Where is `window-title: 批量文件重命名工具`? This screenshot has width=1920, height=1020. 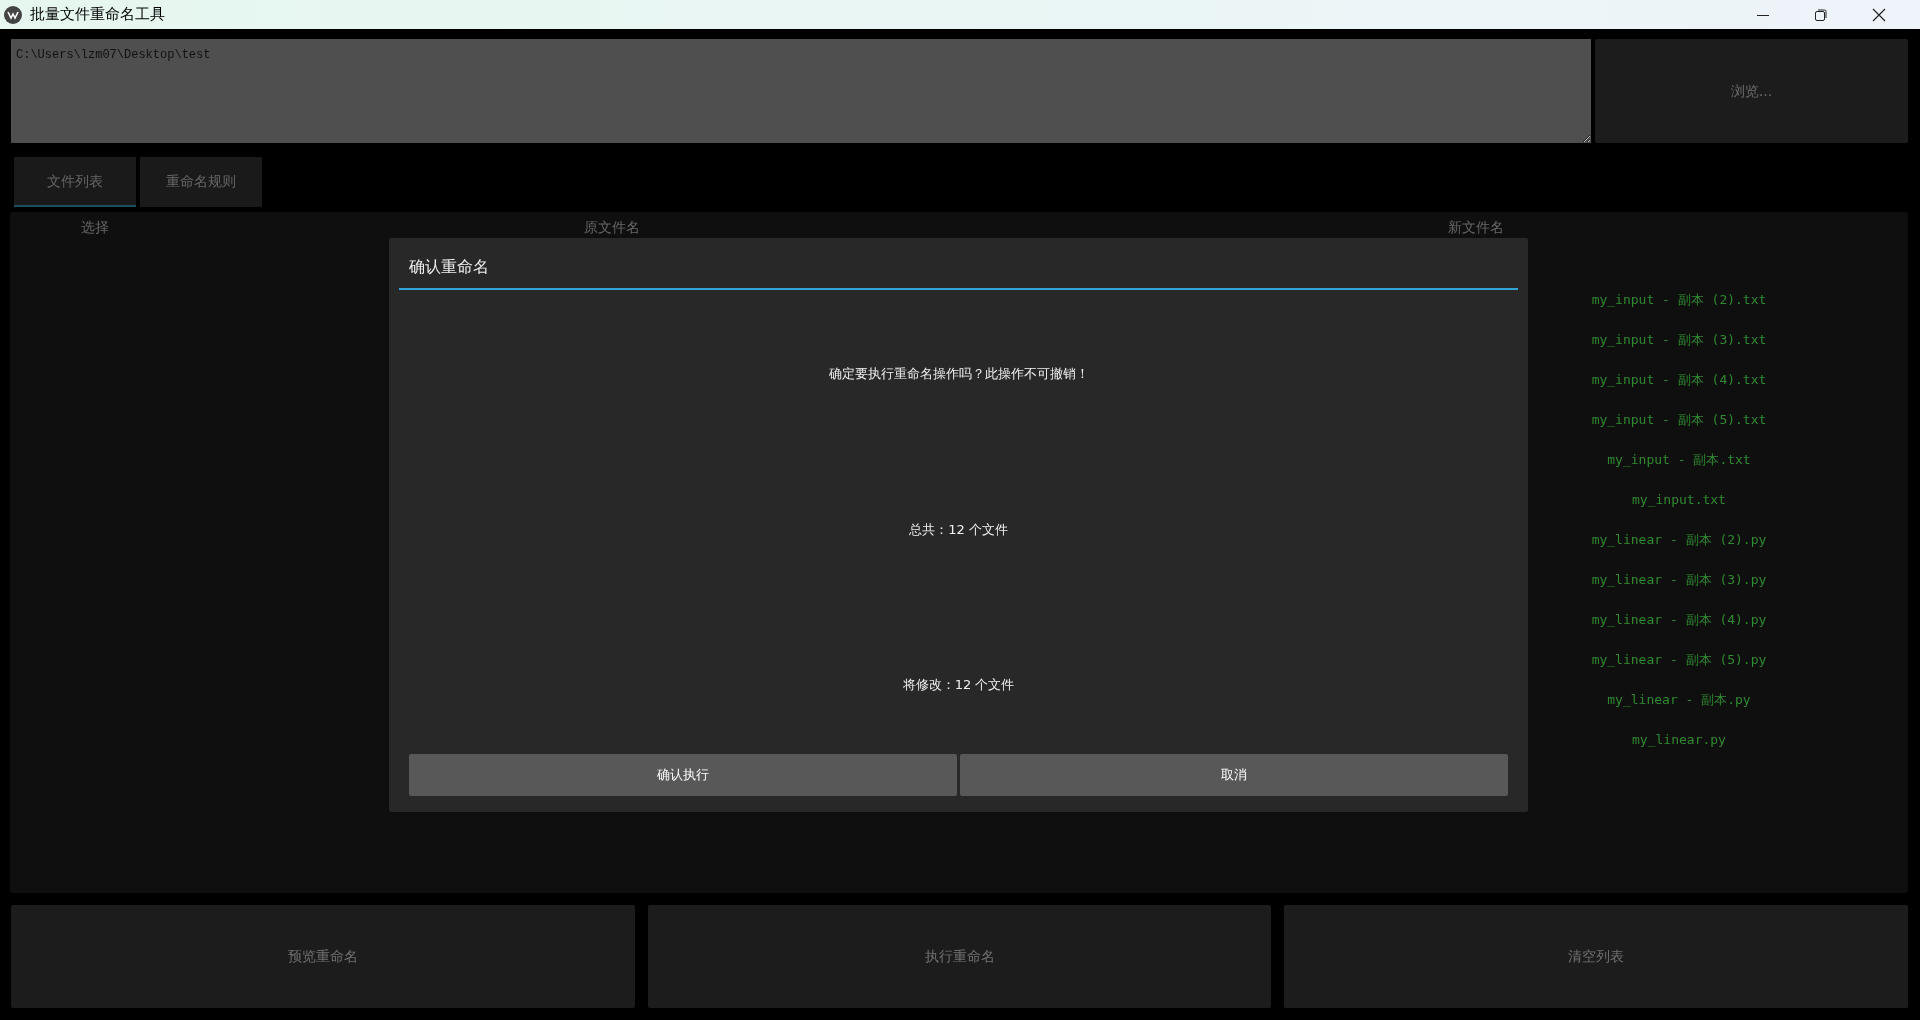 window-title: 批量文件重命名工具 is located at coordinates (97, 15).